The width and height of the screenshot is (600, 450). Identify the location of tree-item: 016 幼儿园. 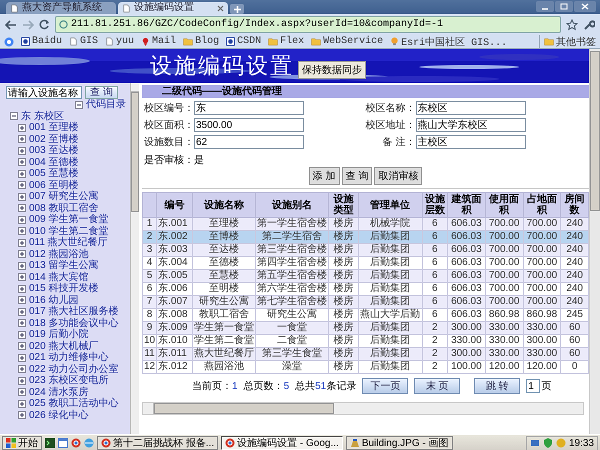
(53, 300).